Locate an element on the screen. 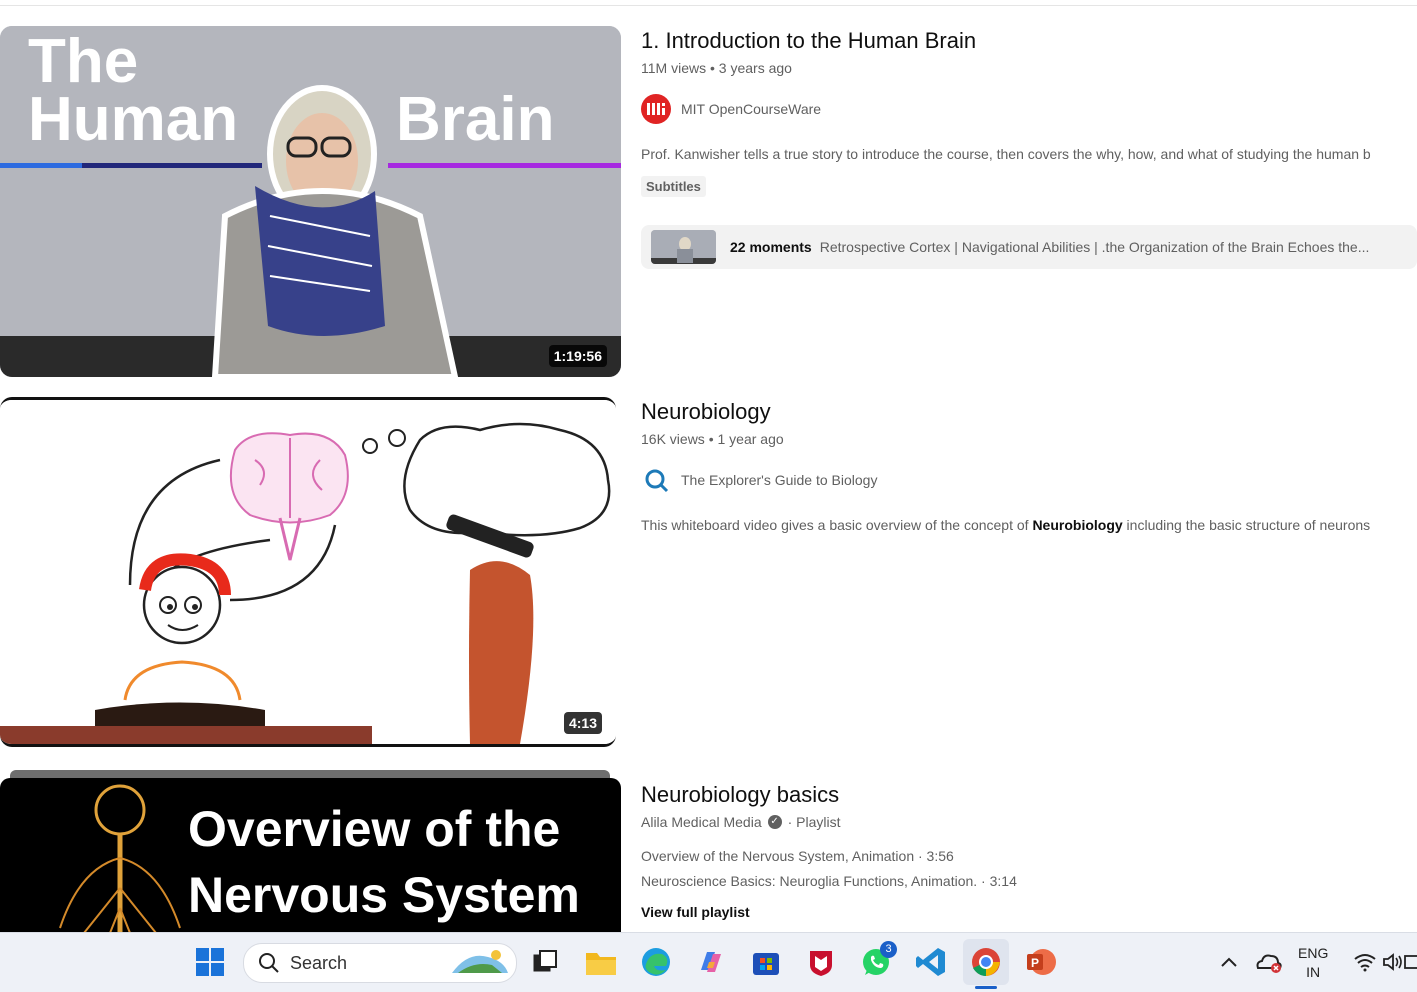 The image size is (1417, 992). playlist-title: Neurobiology basics is located at coordinates (1029, 795).